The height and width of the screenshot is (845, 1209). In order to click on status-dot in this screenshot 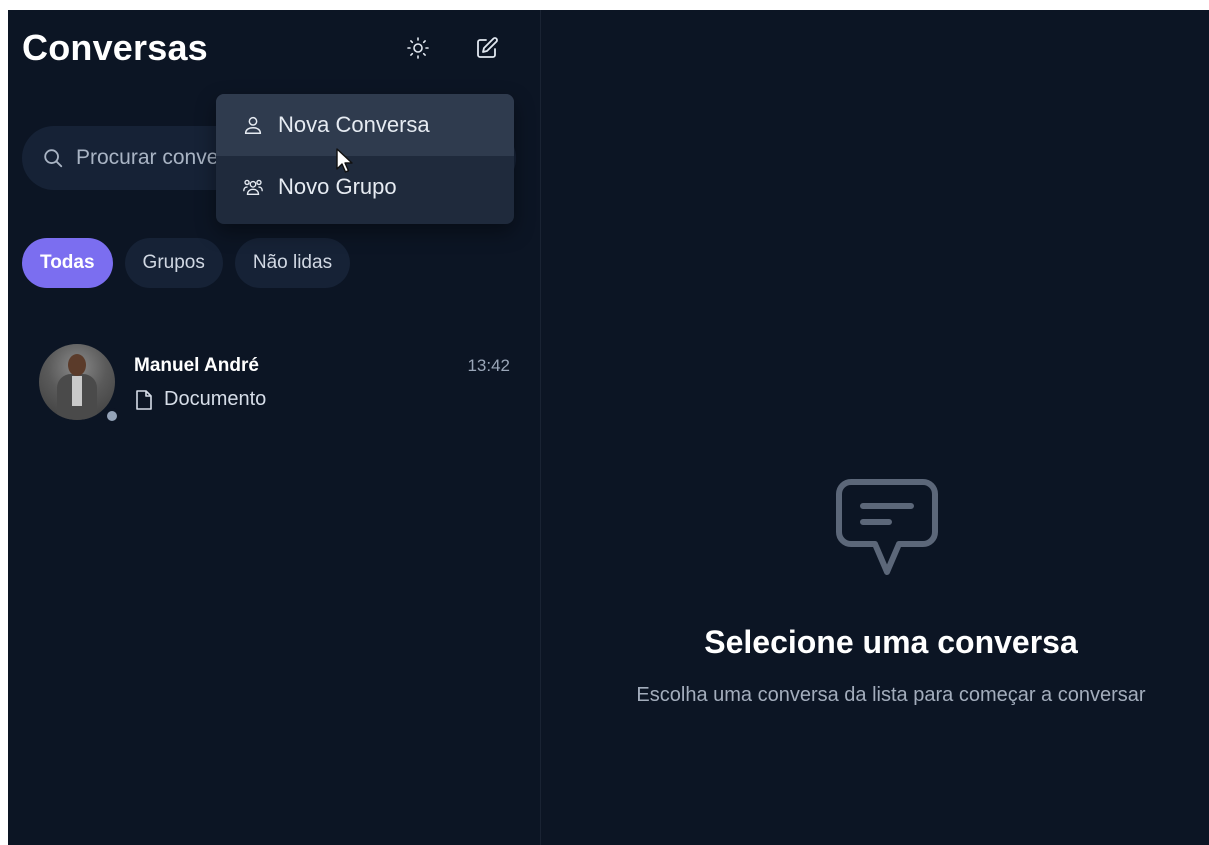, I will do `click(112, 416)`.